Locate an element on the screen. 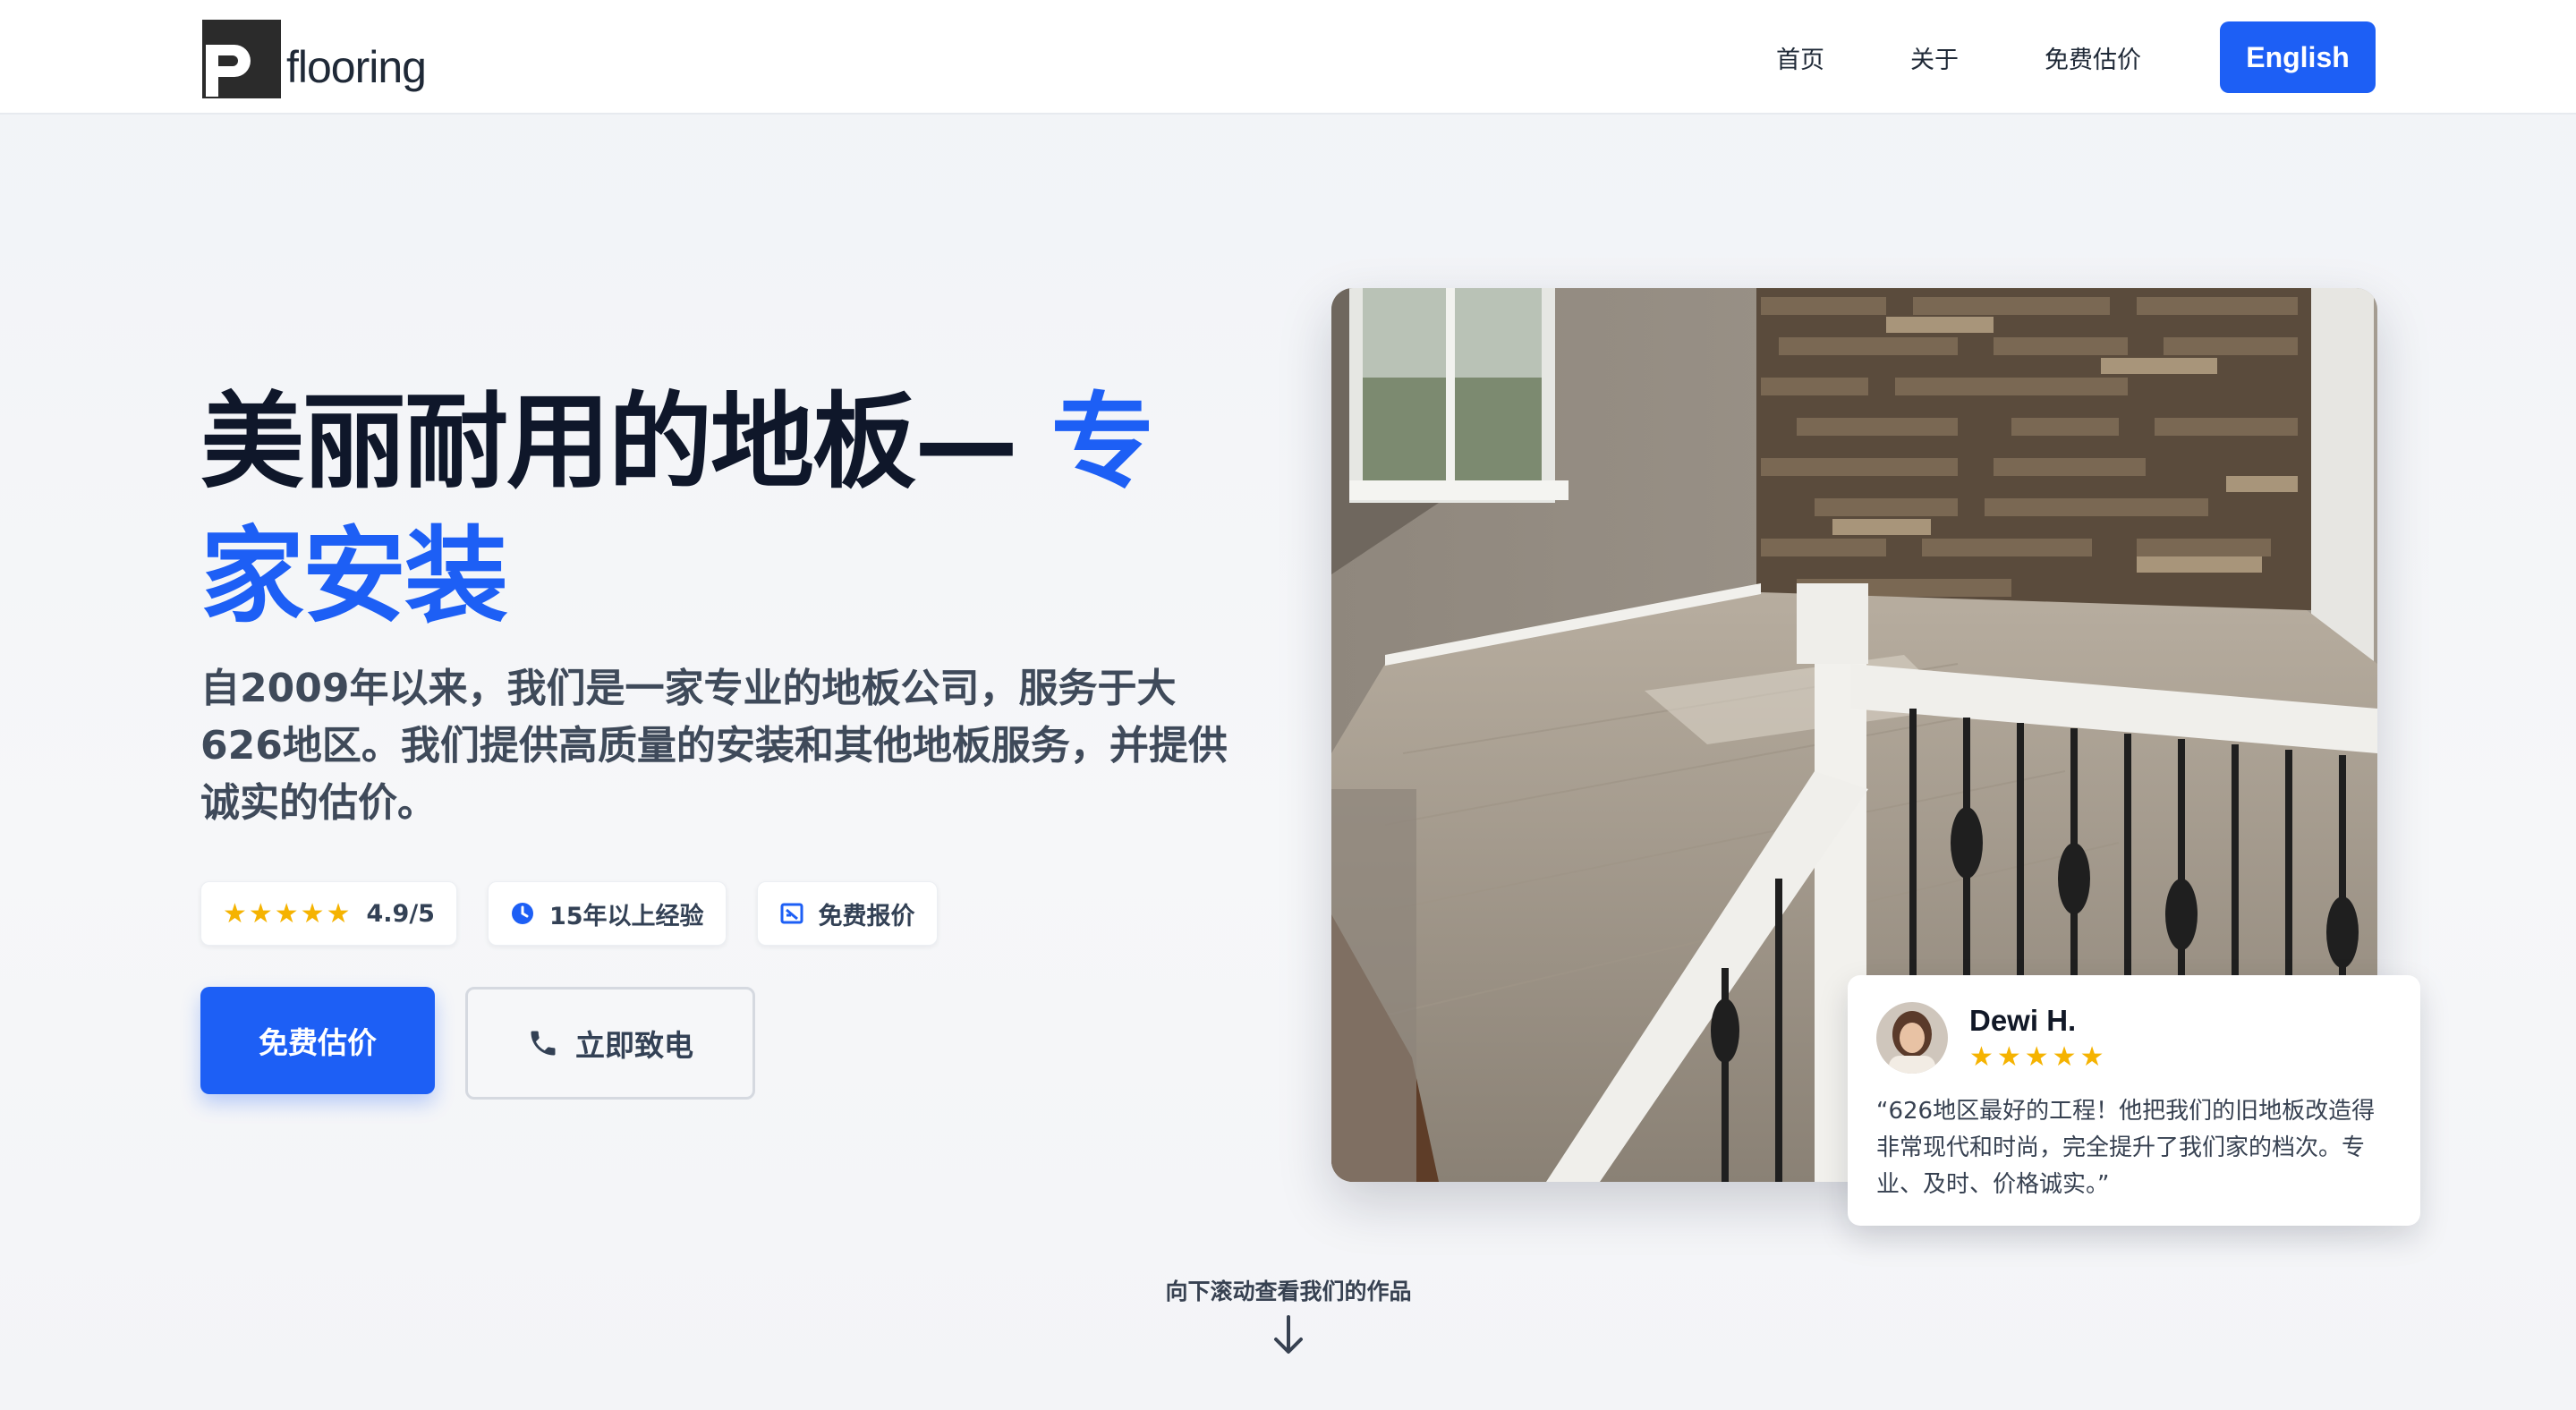 The height and width of the screenshot is (1410, 2576). reviewer-name: Dewi H. is located at coordinates (2023, 1020).